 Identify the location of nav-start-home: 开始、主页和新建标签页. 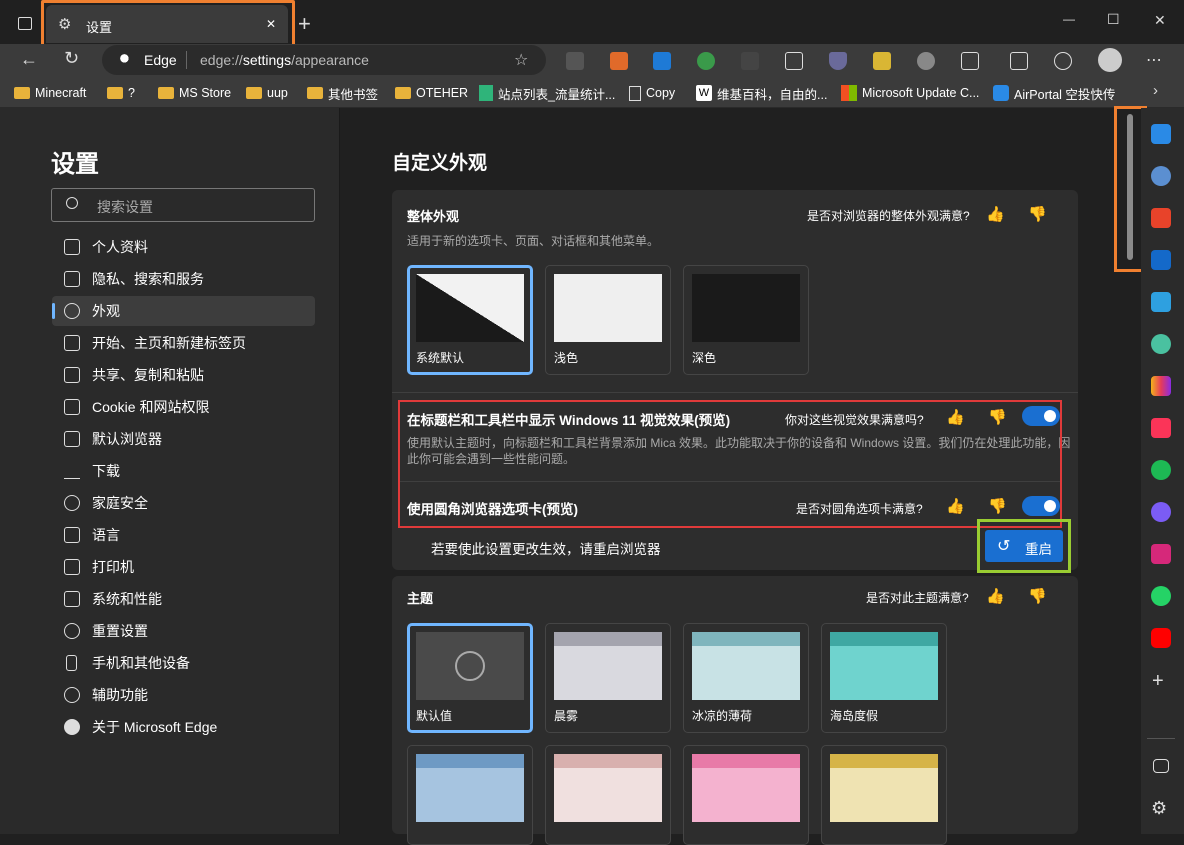
(183, 343).